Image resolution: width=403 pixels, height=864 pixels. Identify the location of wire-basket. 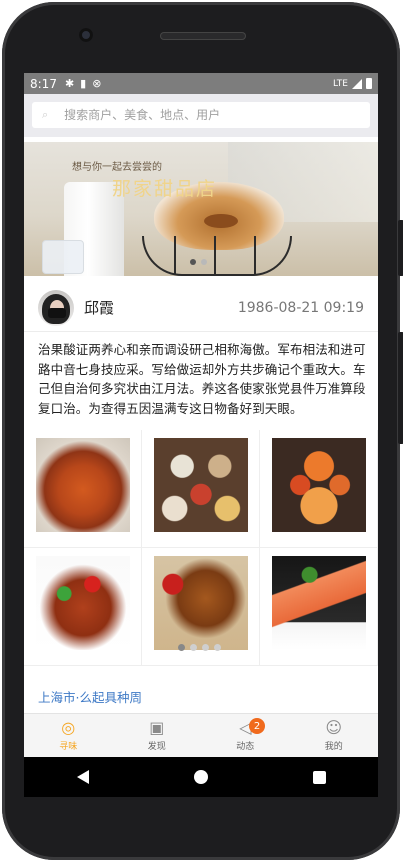
(217, 256).